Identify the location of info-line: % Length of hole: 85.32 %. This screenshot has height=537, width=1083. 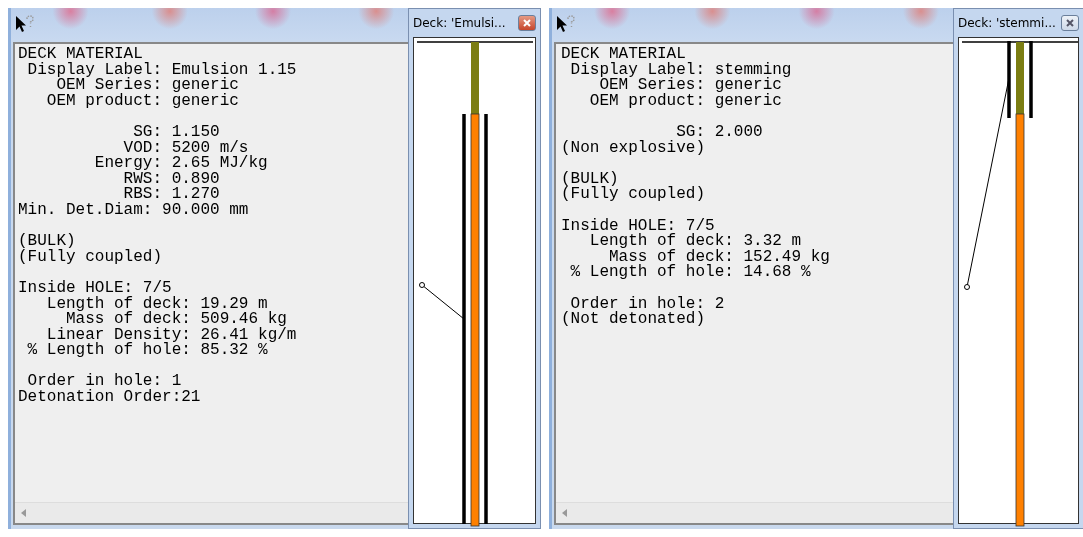
(147, 351).